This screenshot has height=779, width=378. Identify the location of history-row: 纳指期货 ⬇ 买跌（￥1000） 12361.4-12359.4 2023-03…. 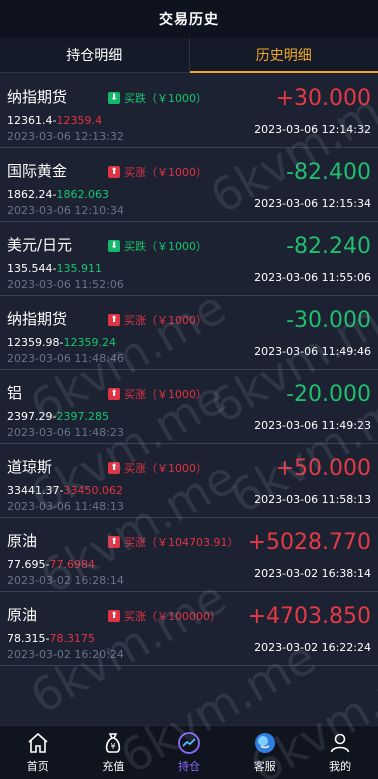
(189, 111).